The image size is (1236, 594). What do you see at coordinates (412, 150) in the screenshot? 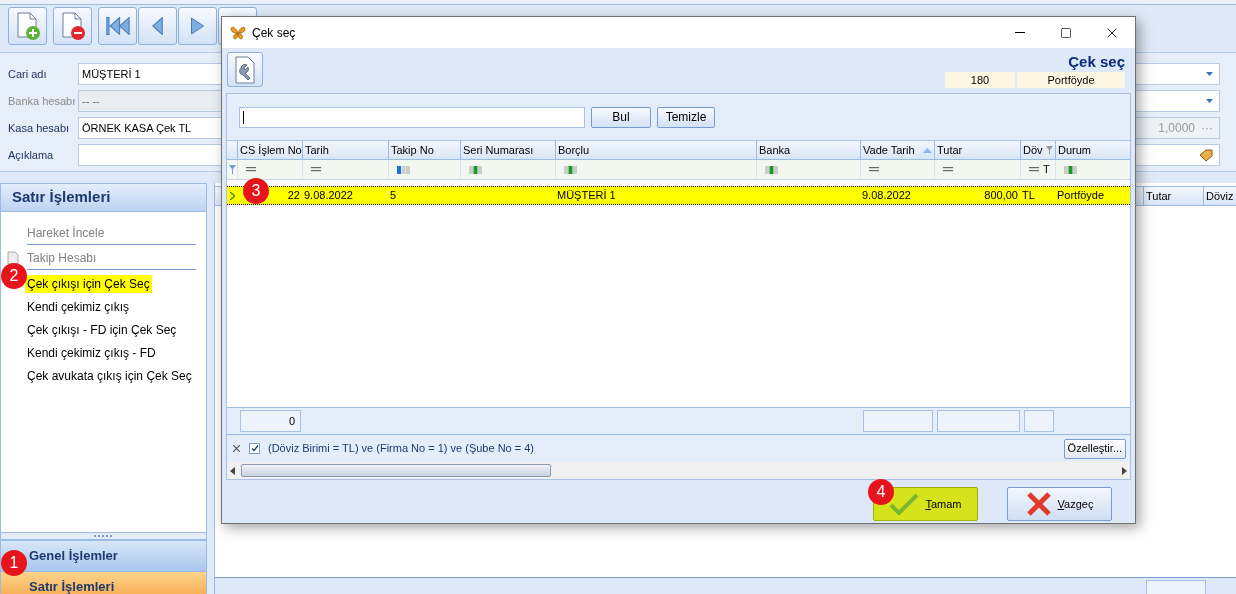
I see `column-title: Takip No` at bounding box center [412, 150].